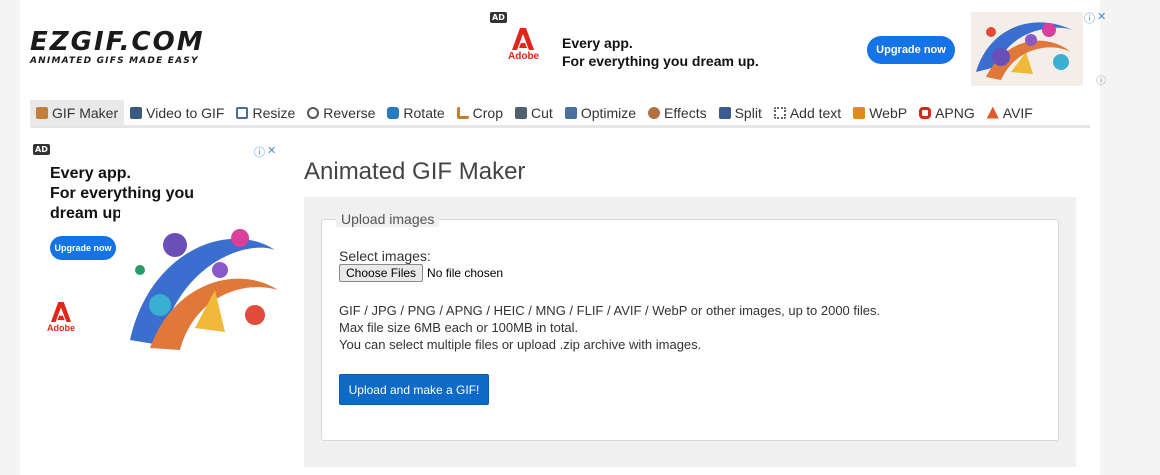 The height and width of the screenshot is (475, 1160). I want to click on nav-crop: Crop, so click(480, 113).